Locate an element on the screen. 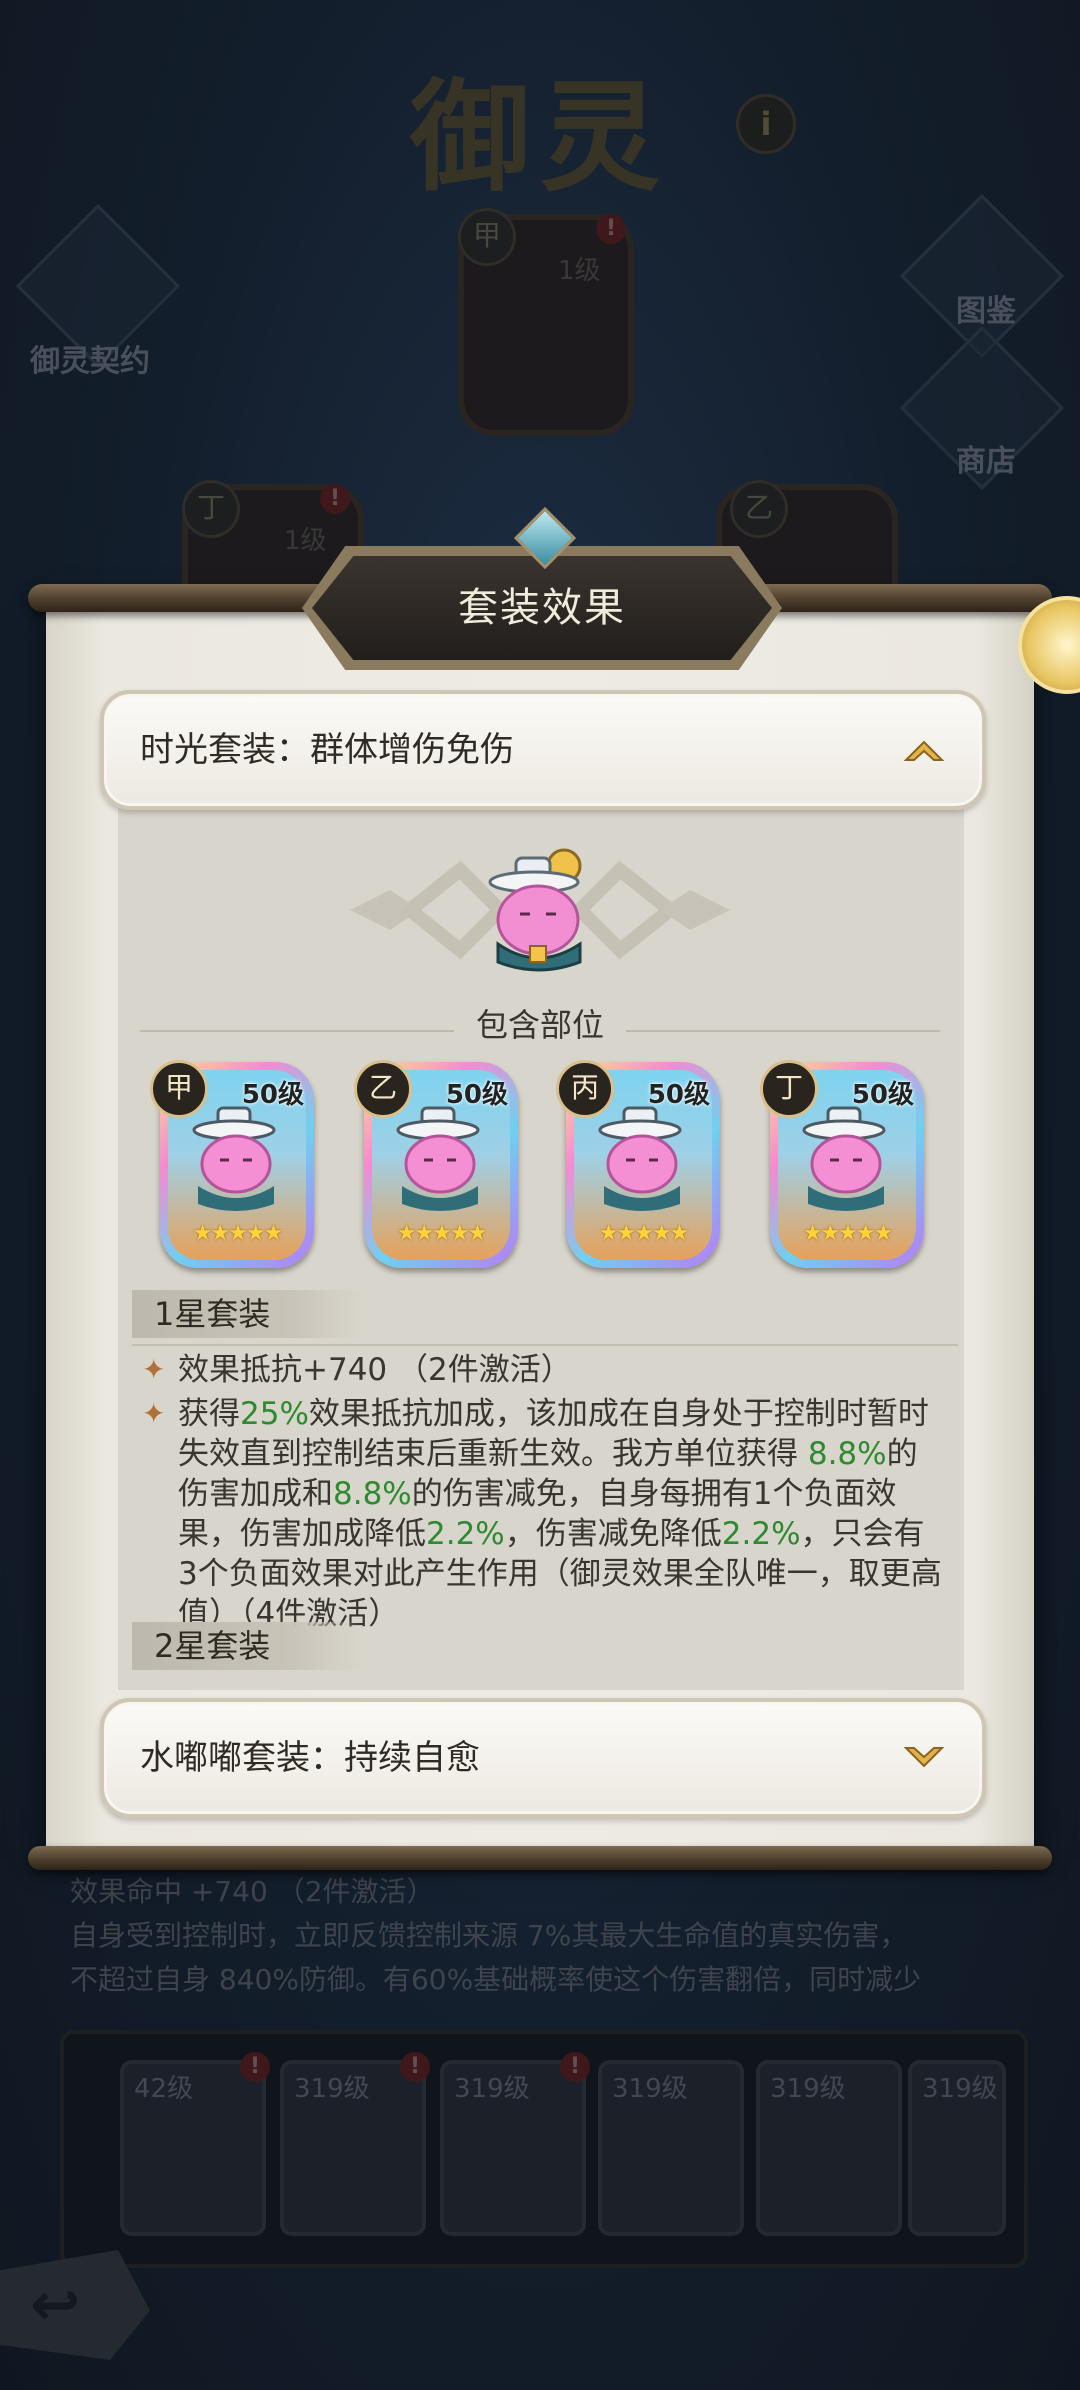  set-piece-card: ★★★★★ 甲 50级 is located at coordinates (232, 1164).